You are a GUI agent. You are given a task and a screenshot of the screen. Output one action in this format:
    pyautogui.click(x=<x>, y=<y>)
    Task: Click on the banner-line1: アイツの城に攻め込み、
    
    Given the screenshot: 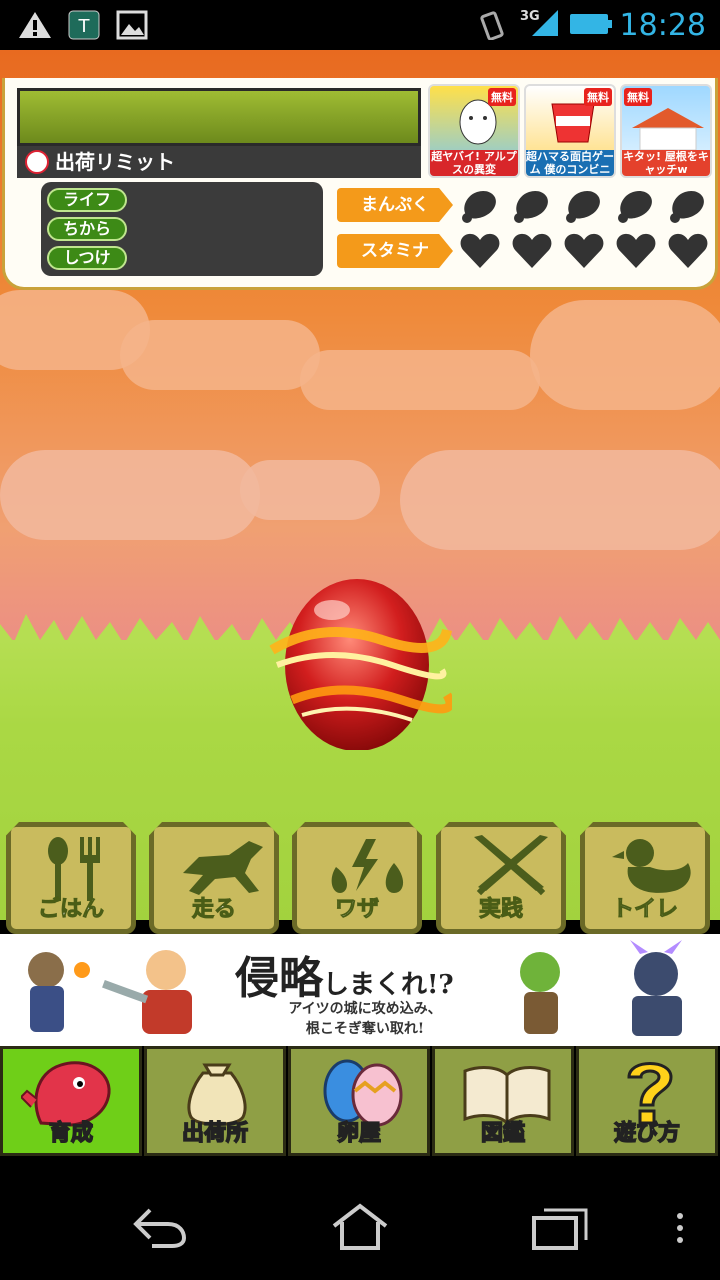 What is the action you would take?
    pyautogui.click(x=365, y=1009)
    